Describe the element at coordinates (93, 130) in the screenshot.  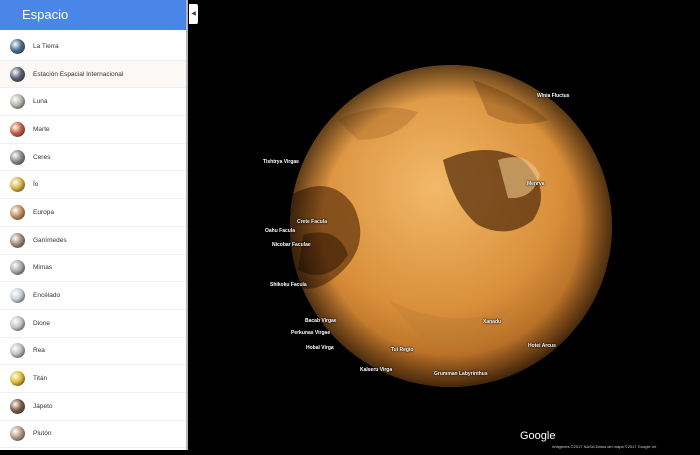
I see `list-item-marte: Marte` at that location.